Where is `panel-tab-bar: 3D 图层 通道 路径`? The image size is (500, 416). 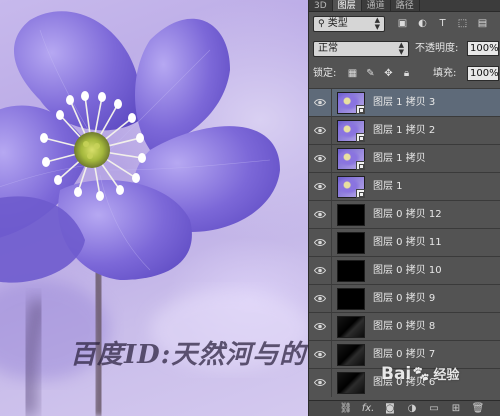 panel-tab-bar: 3D 图层 通道 路径 is located at coordinates (404, 6).